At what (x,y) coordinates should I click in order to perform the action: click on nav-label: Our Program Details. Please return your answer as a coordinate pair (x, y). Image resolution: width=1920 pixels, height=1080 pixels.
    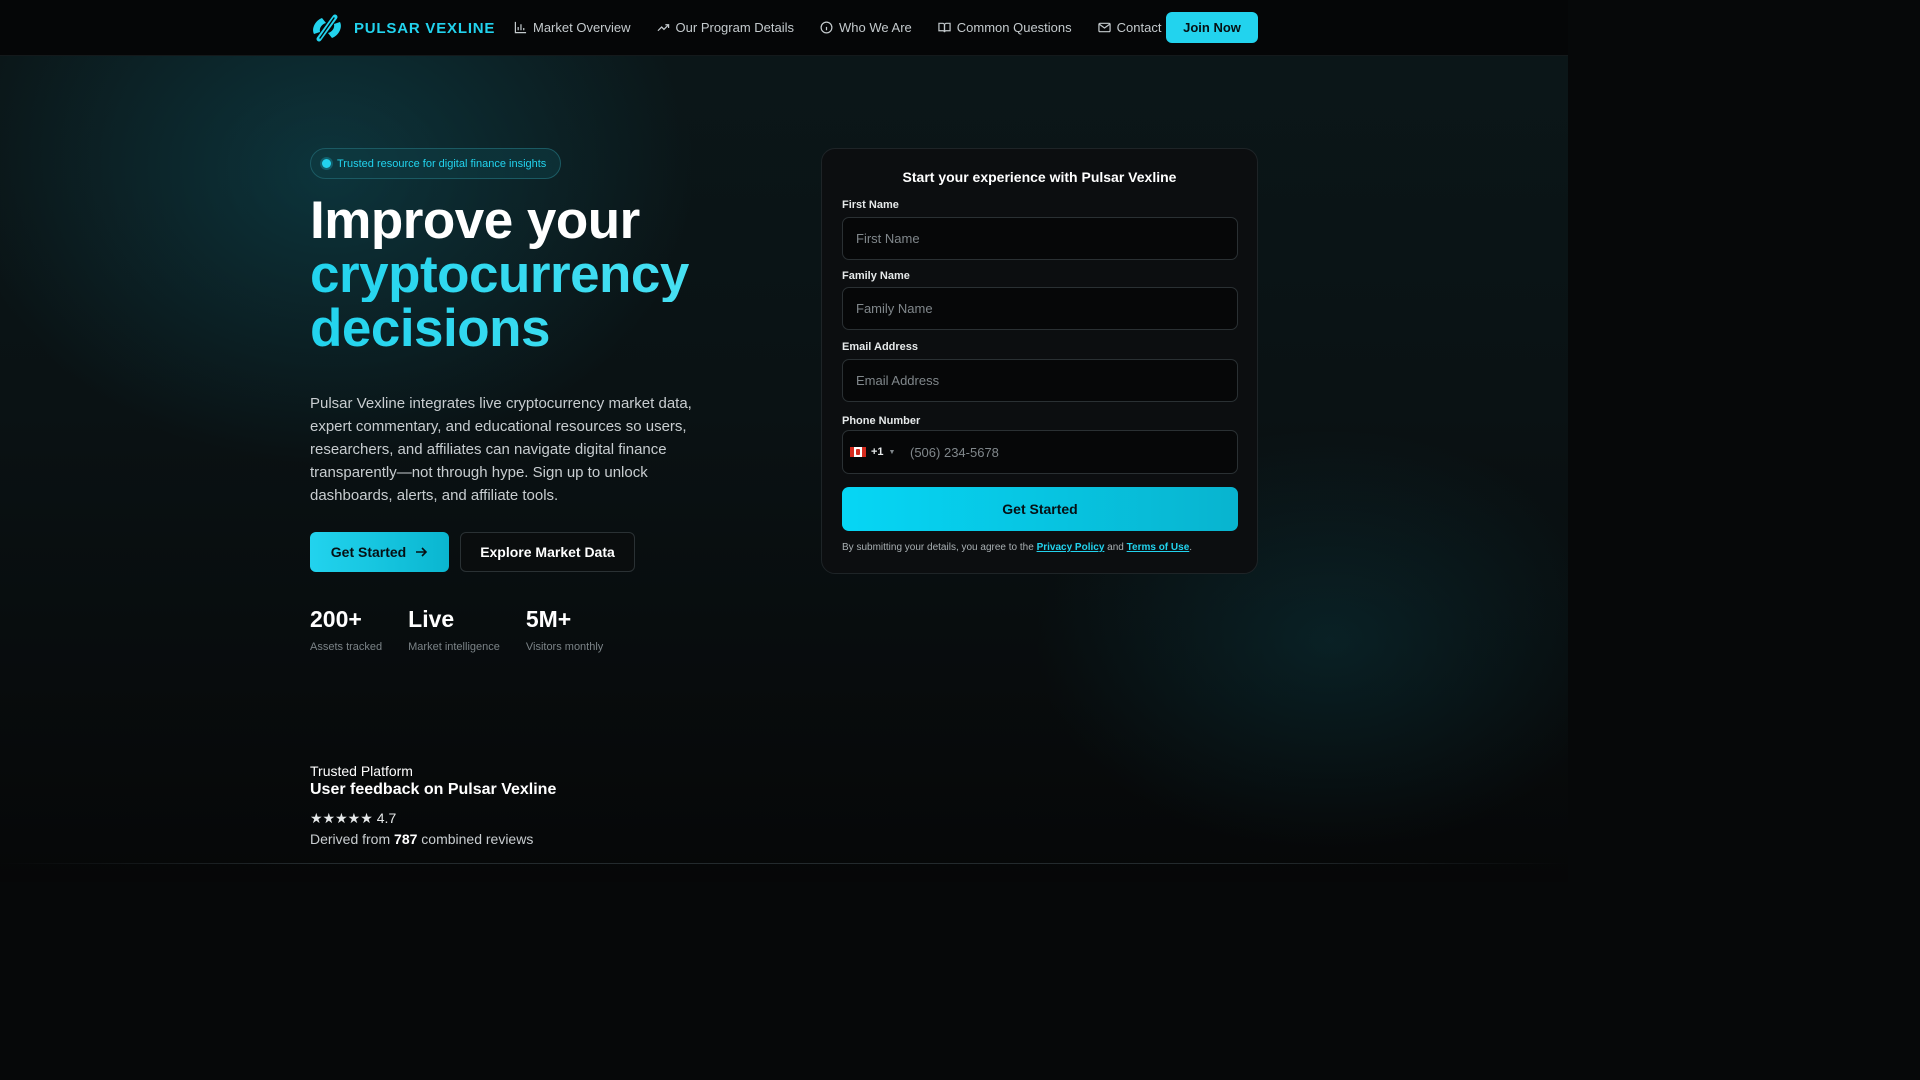
    Looking at the image, I should click on (735, 27).